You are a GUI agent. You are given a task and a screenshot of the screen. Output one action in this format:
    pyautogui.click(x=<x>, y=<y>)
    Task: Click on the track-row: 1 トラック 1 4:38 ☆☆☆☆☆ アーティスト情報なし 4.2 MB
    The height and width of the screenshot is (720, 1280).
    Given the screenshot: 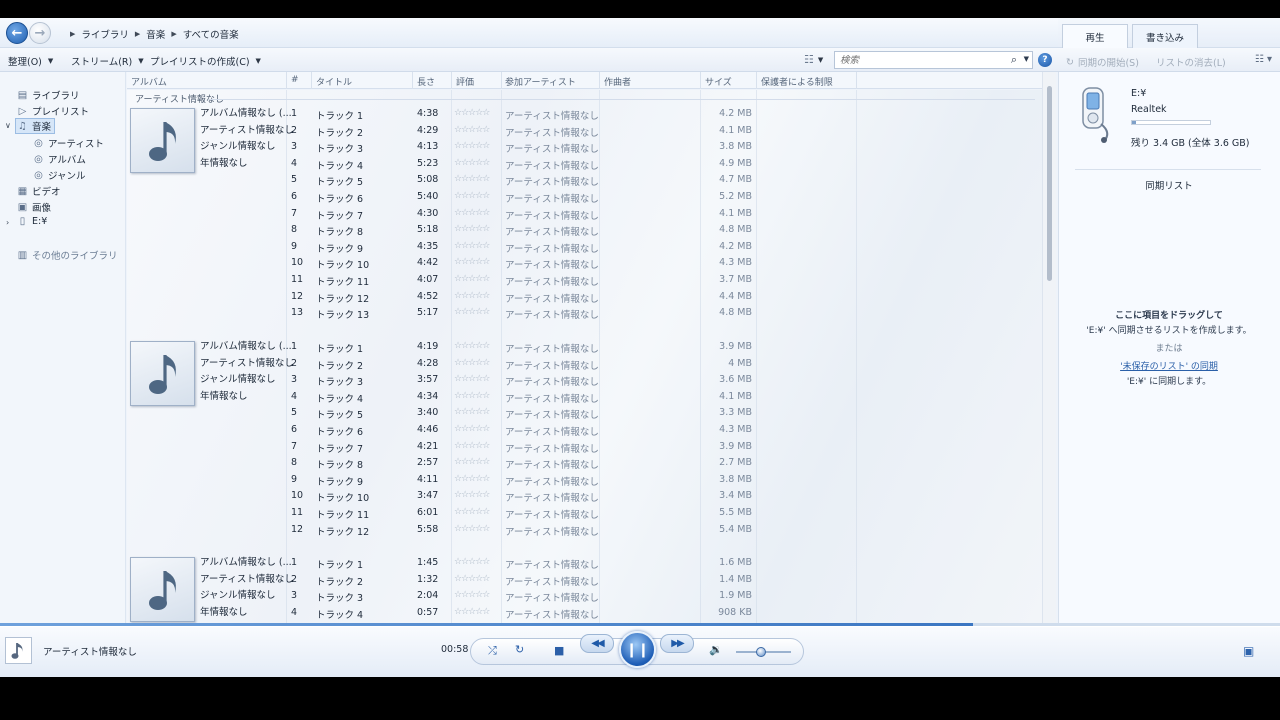 What is the action you would take?
    pyautogui.click(x=584, y=114)
    